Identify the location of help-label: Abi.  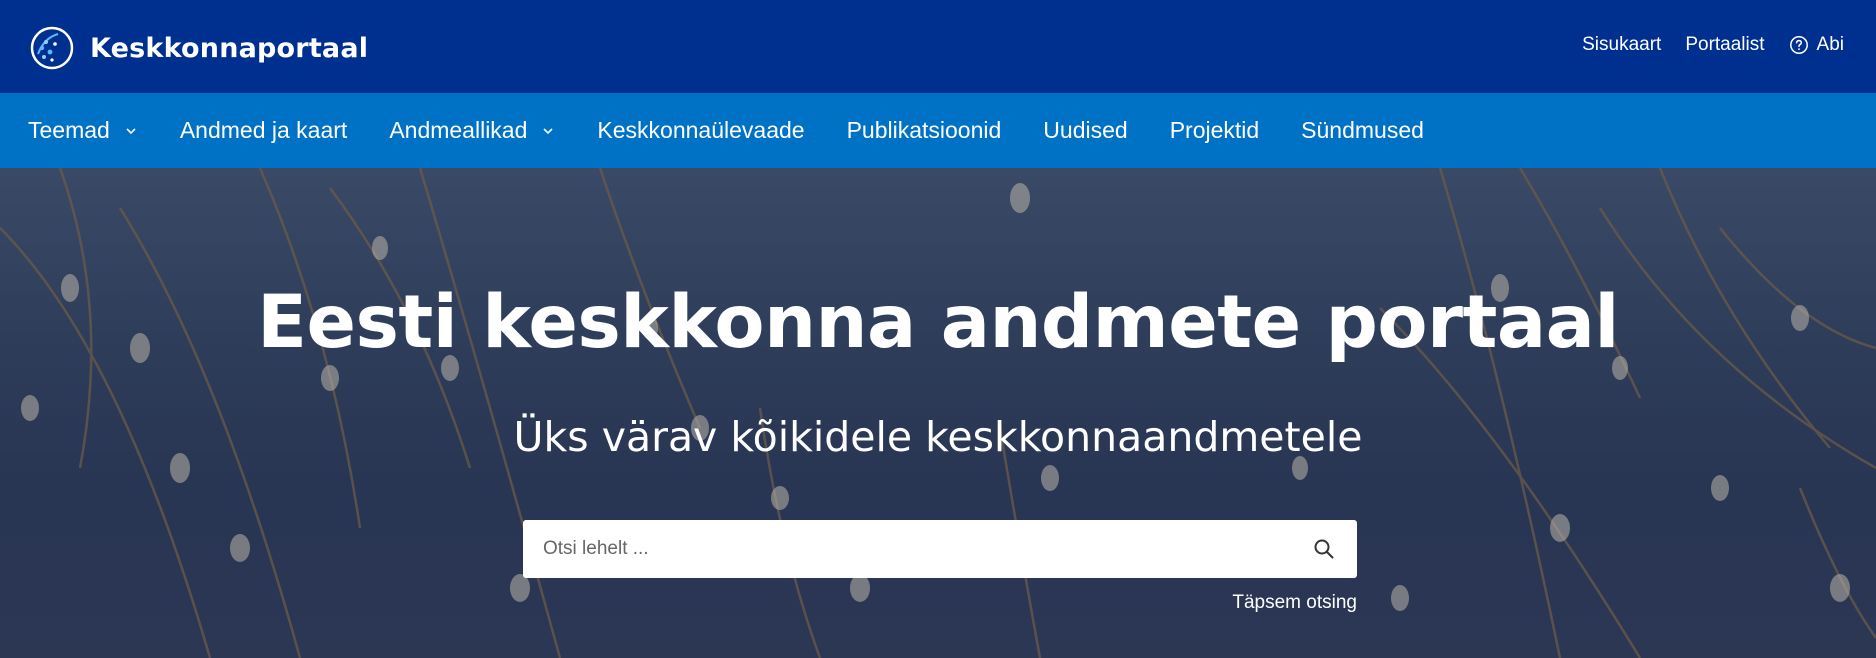
(1830, 44).